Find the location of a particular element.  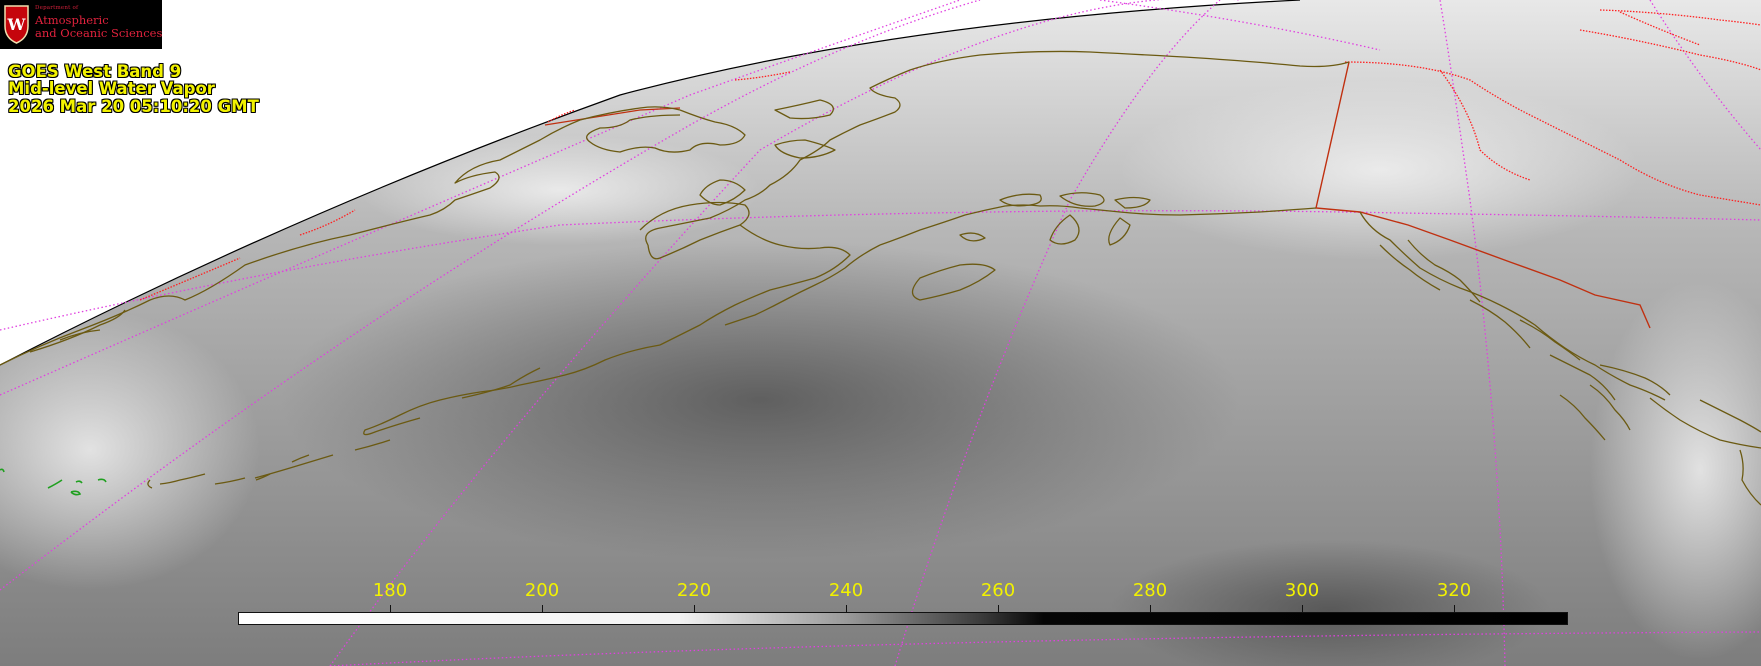

scale-tick-label: 260 is located at coordinates (998, 590).